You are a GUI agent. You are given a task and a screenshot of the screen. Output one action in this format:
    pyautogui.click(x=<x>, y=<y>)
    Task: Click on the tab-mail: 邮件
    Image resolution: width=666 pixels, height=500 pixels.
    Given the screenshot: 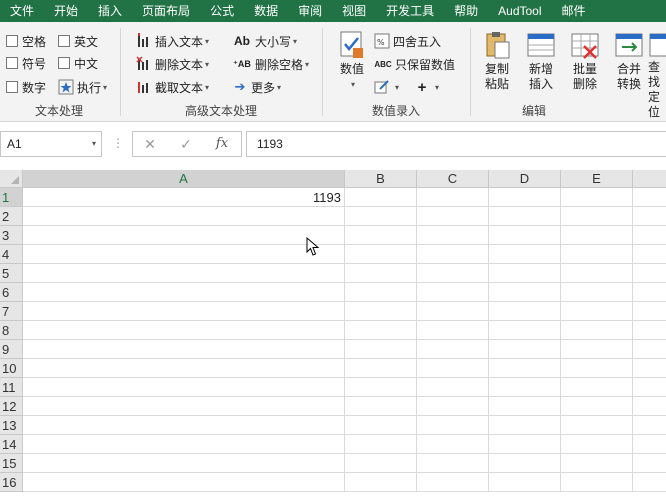 What is the action you would take?
    pyautogui.click(x=574, y=11)
    